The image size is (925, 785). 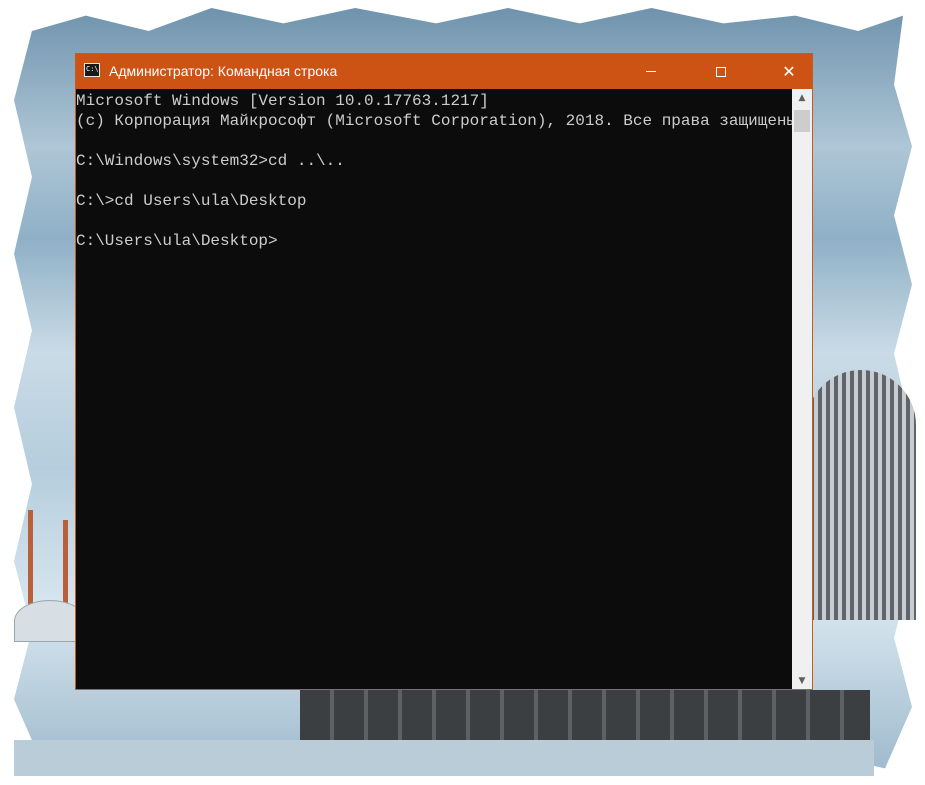 I want to click on minimize-icon, so click(x=651, y=71).